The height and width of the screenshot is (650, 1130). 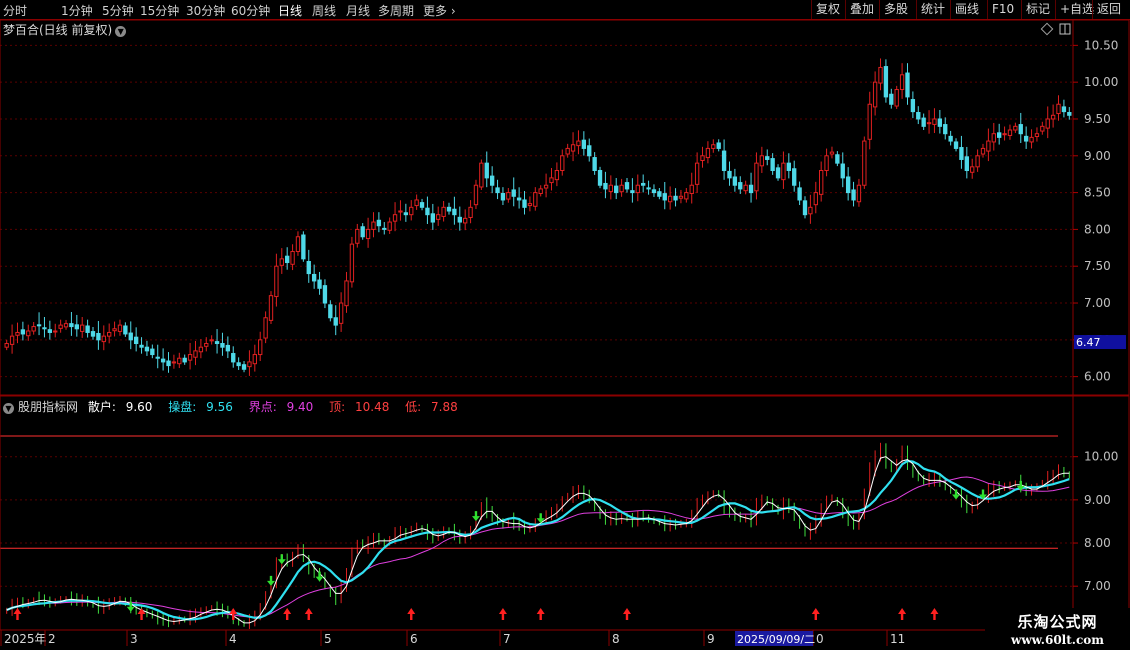 What do you see at coordinates (413, 407) in the screenshot?
I see `di-label: 低:` at bounding box center [413, 407].